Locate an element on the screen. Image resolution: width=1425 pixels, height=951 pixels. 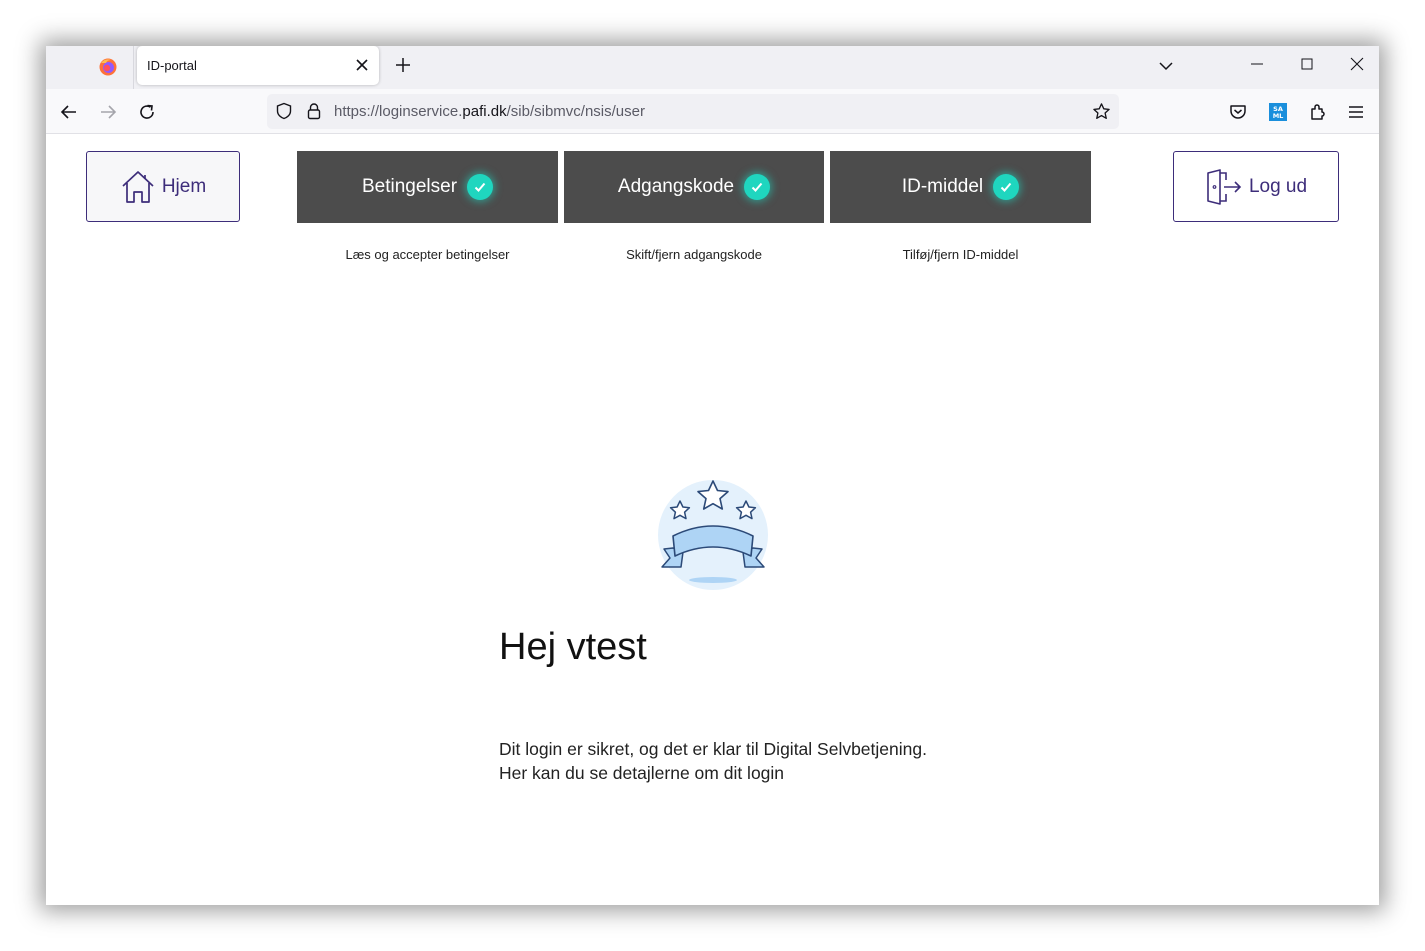
logout-icon is located at coordinates (1224, 186).